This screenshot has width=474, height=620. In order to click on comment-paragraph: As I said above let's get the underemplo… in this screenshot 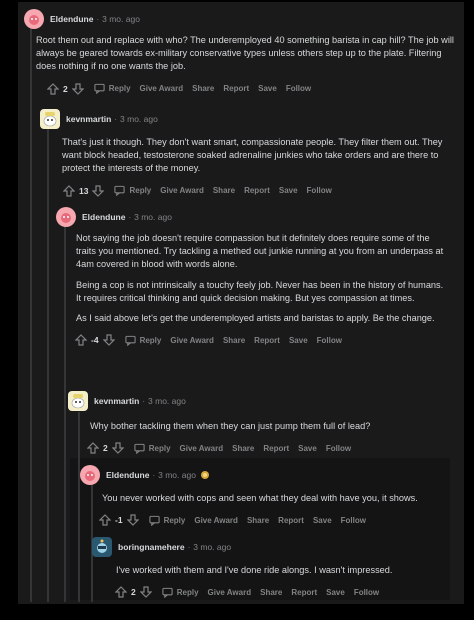, I will do `click(255, 318)`.